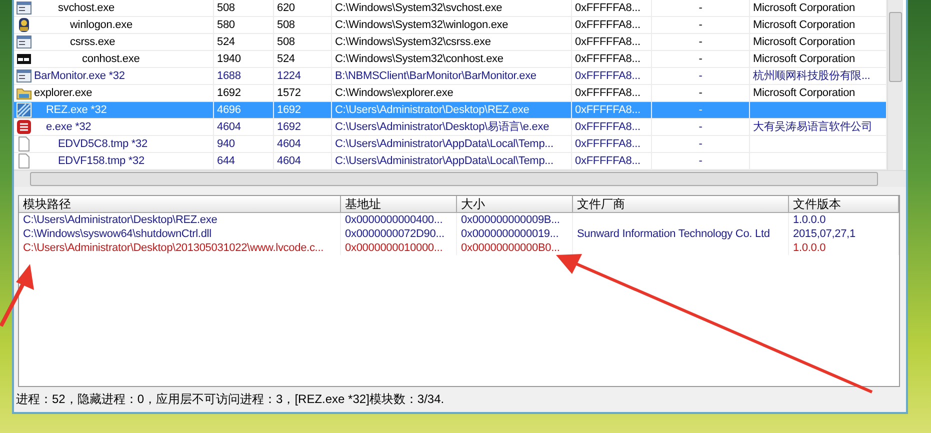 The width and height of the screenshot is (931, 433). I want to click on path-cell: C:\Windows\System32\csrss.exe, so click(452, 42).